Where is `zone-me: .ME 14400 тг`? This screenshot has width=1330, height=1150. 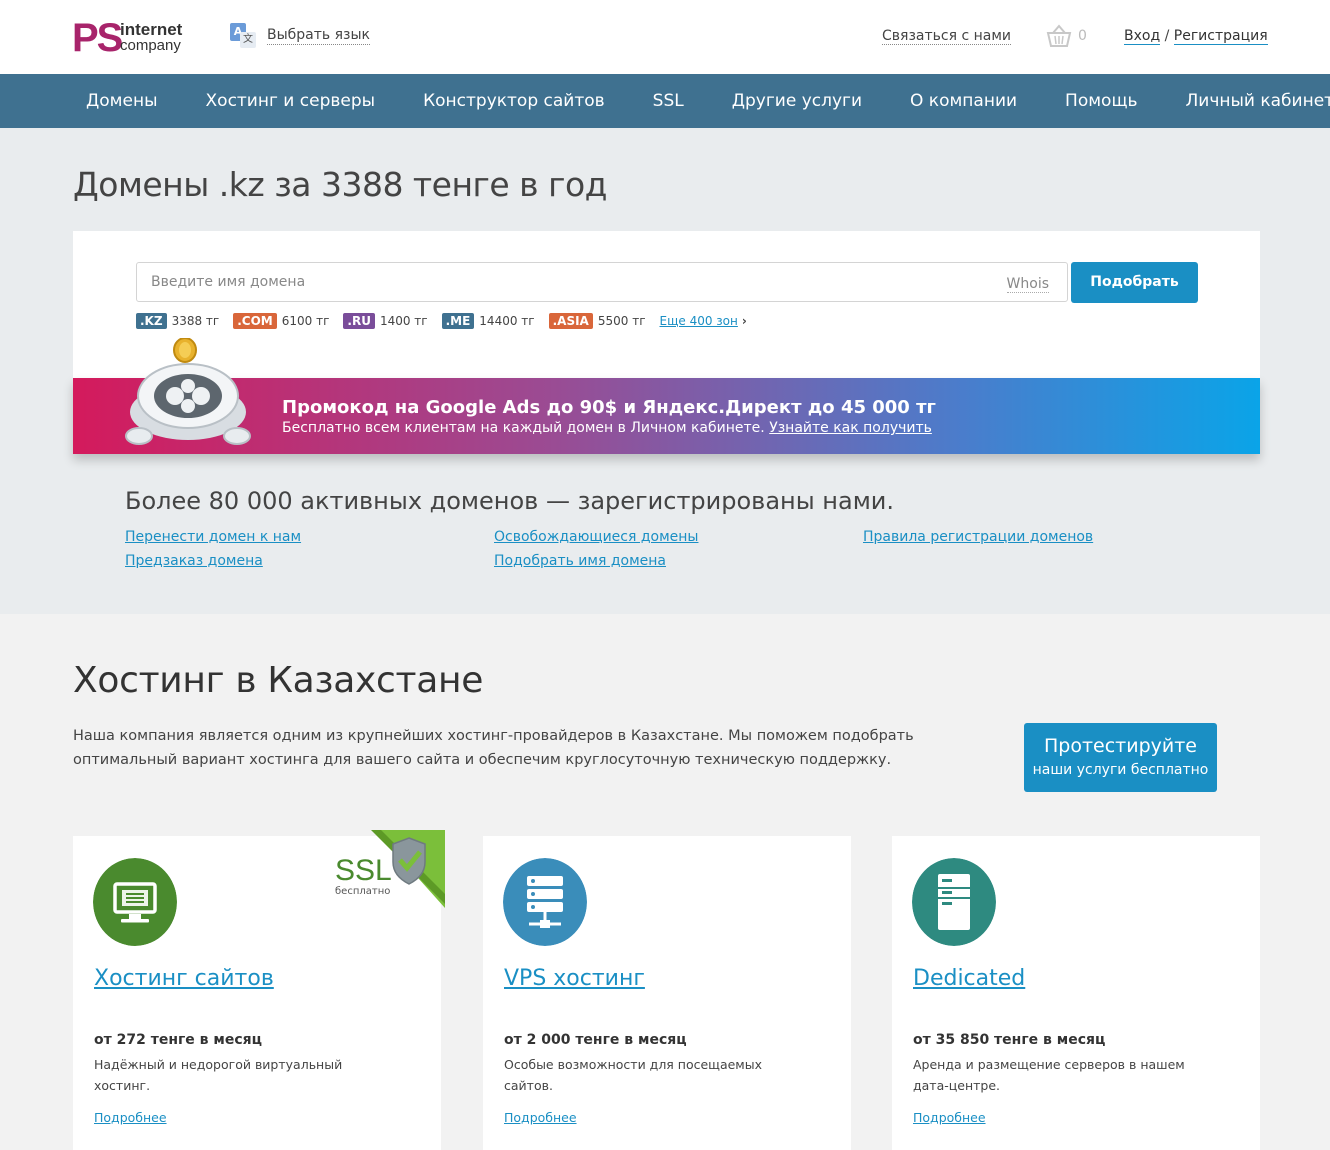
zone-me: .ME 14400 тг is located at coordinates (488, 321).